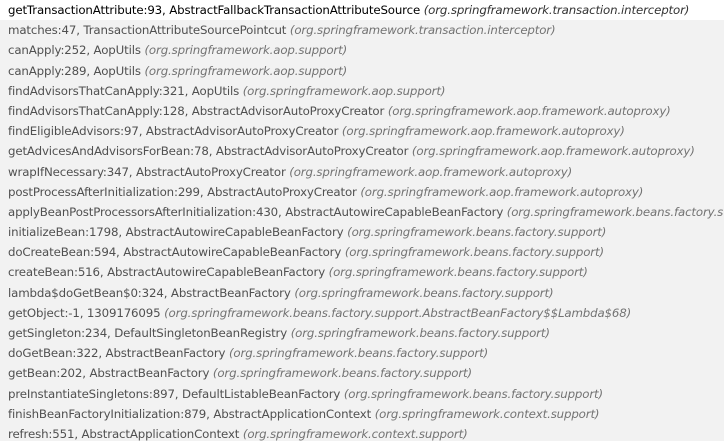 The width and height of the screenshot is (724, 441). What do you see at coordinates (124, 90) in the screenshot?
I see `frame-method: findAdvisorsThatCanApply:321, AopUtils` at bounding box center [124, 90].